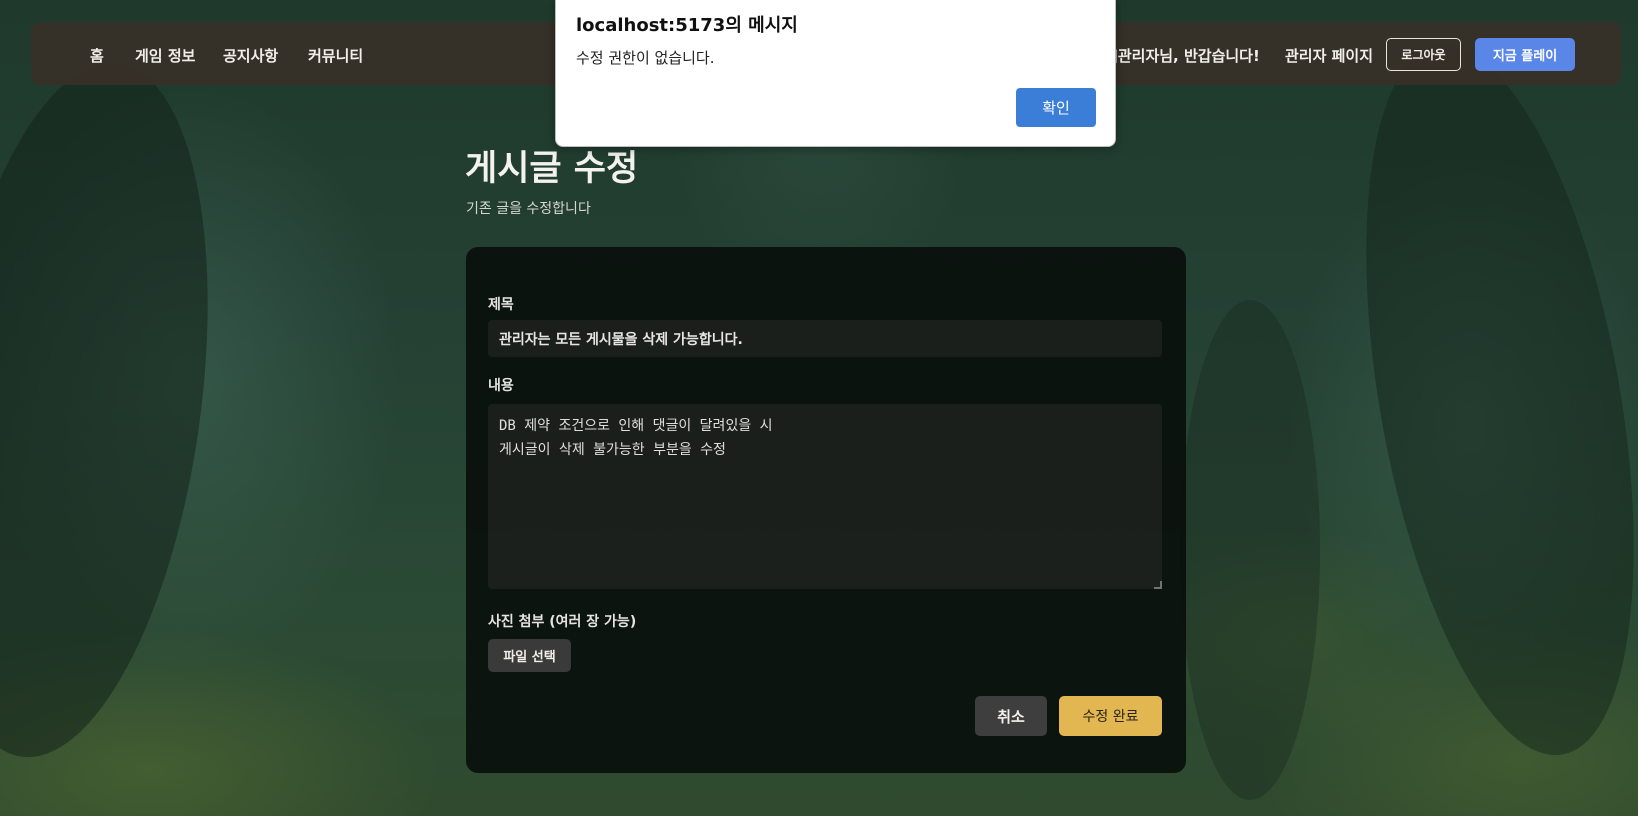  What do you see at coordinates (250, 55) in the screenshot?
I see `nav-notices: 공지사항` at bounding box center [250, 55].